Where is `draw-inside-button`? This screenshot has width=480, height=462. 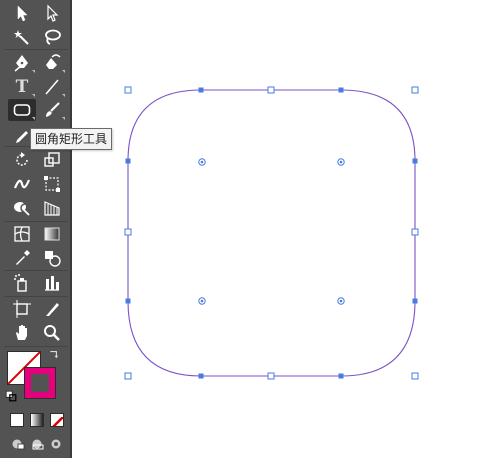 draw-inside-button is located at coordinates (56, 444).